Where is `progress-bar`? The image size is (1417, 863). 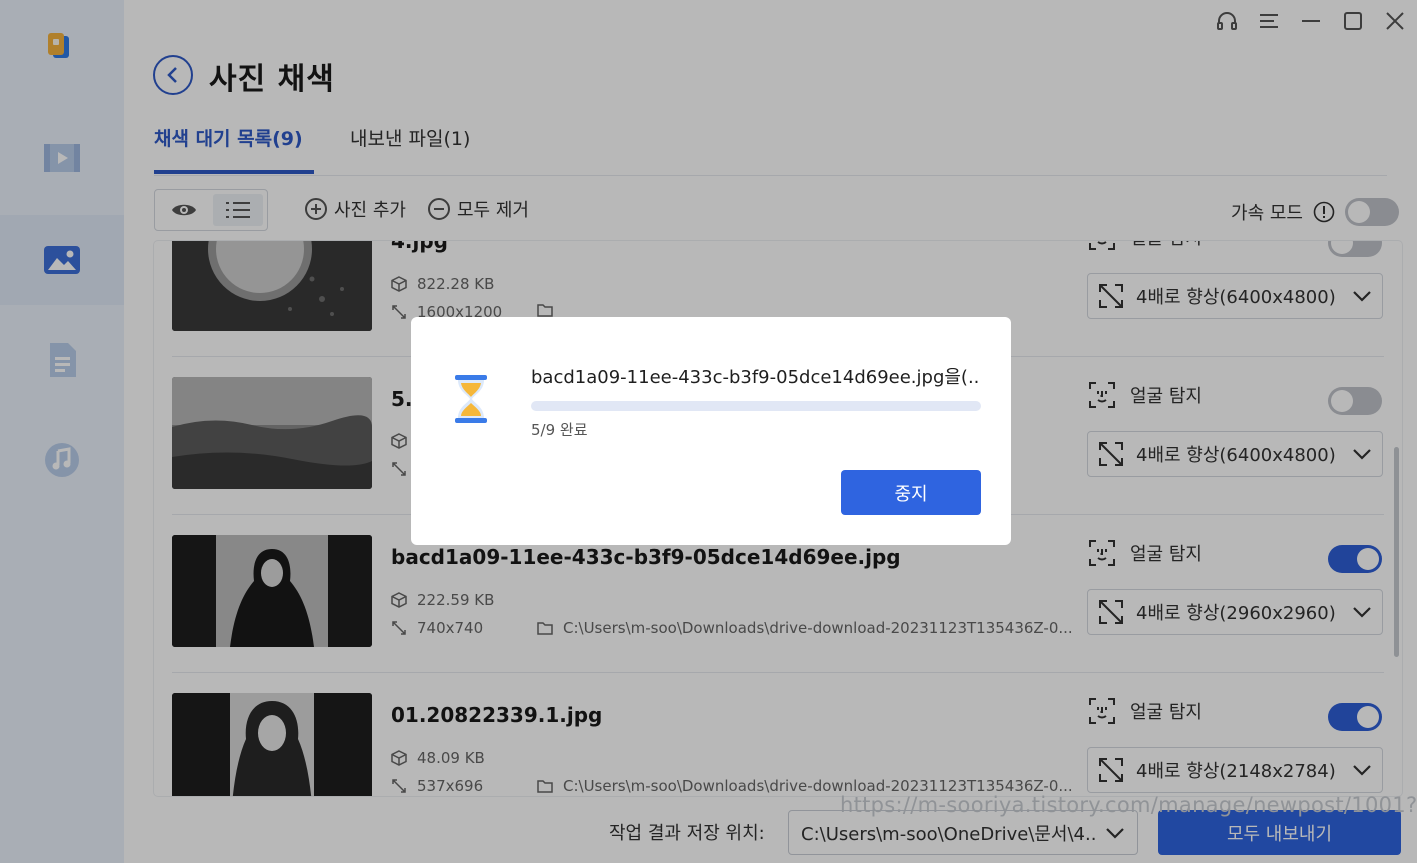
progress-bar is located at coordinates (756, 406).